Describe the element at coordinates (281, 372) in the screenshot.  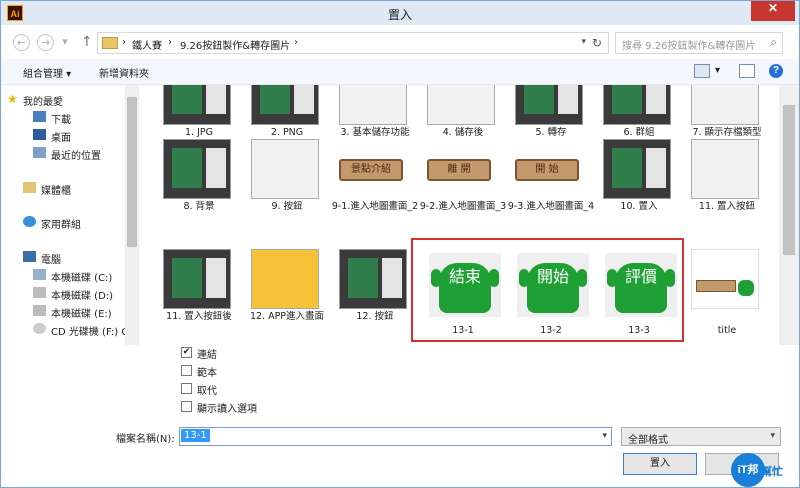
I see `option-template: 範本` at that location.